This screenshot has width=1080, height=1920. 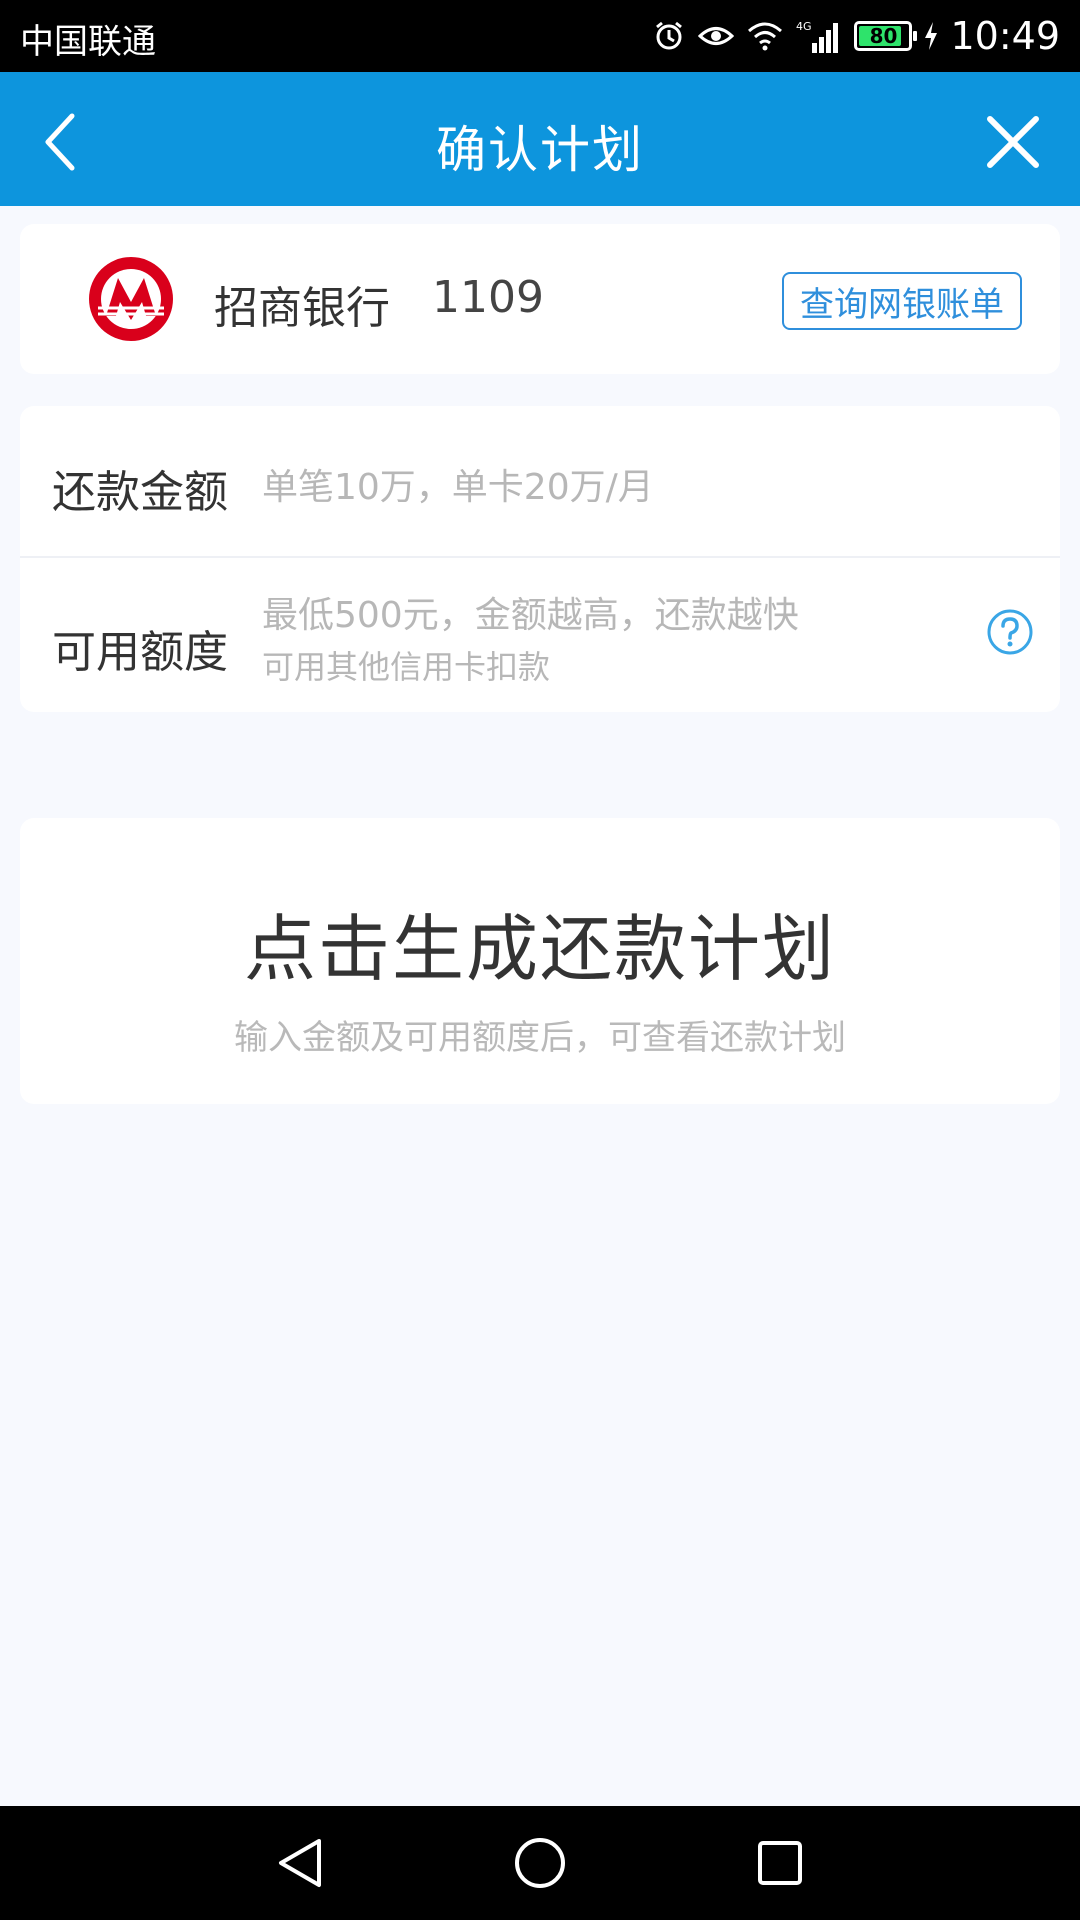 I want to click on question-icon, so click(x=1010, y=632).